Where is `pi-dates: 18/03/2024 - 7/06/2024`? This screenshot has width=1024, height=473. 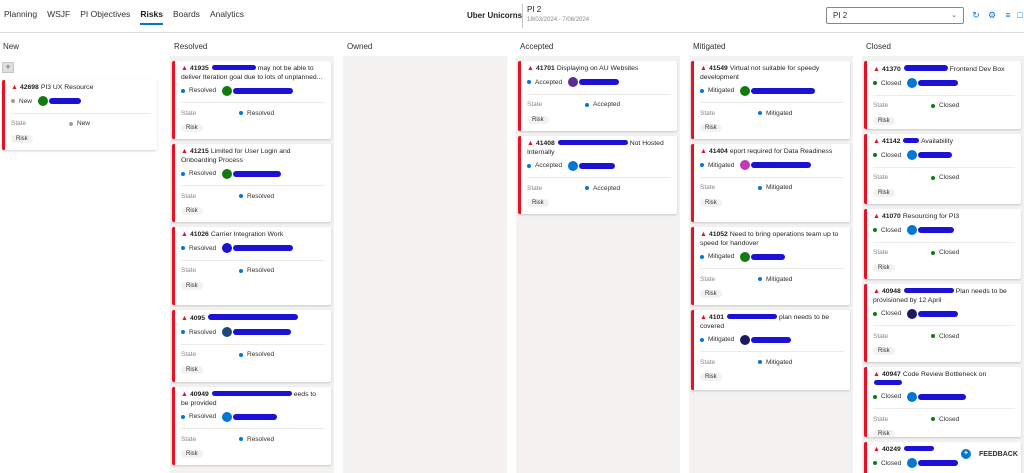
pi-dates: 18/03/2024 - 7/06/2024 is located at coordinates (558, 20).